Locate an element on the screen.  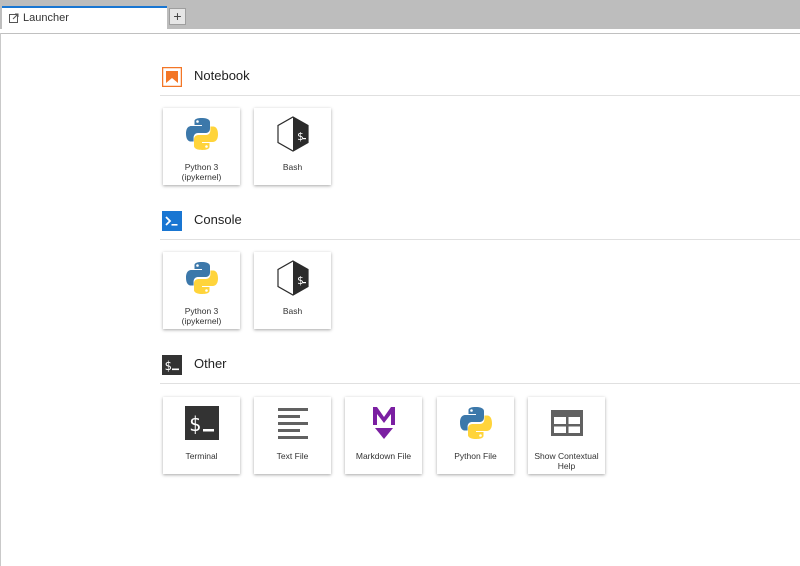
text-file-card: Text File is located at coordinates (292, 435).